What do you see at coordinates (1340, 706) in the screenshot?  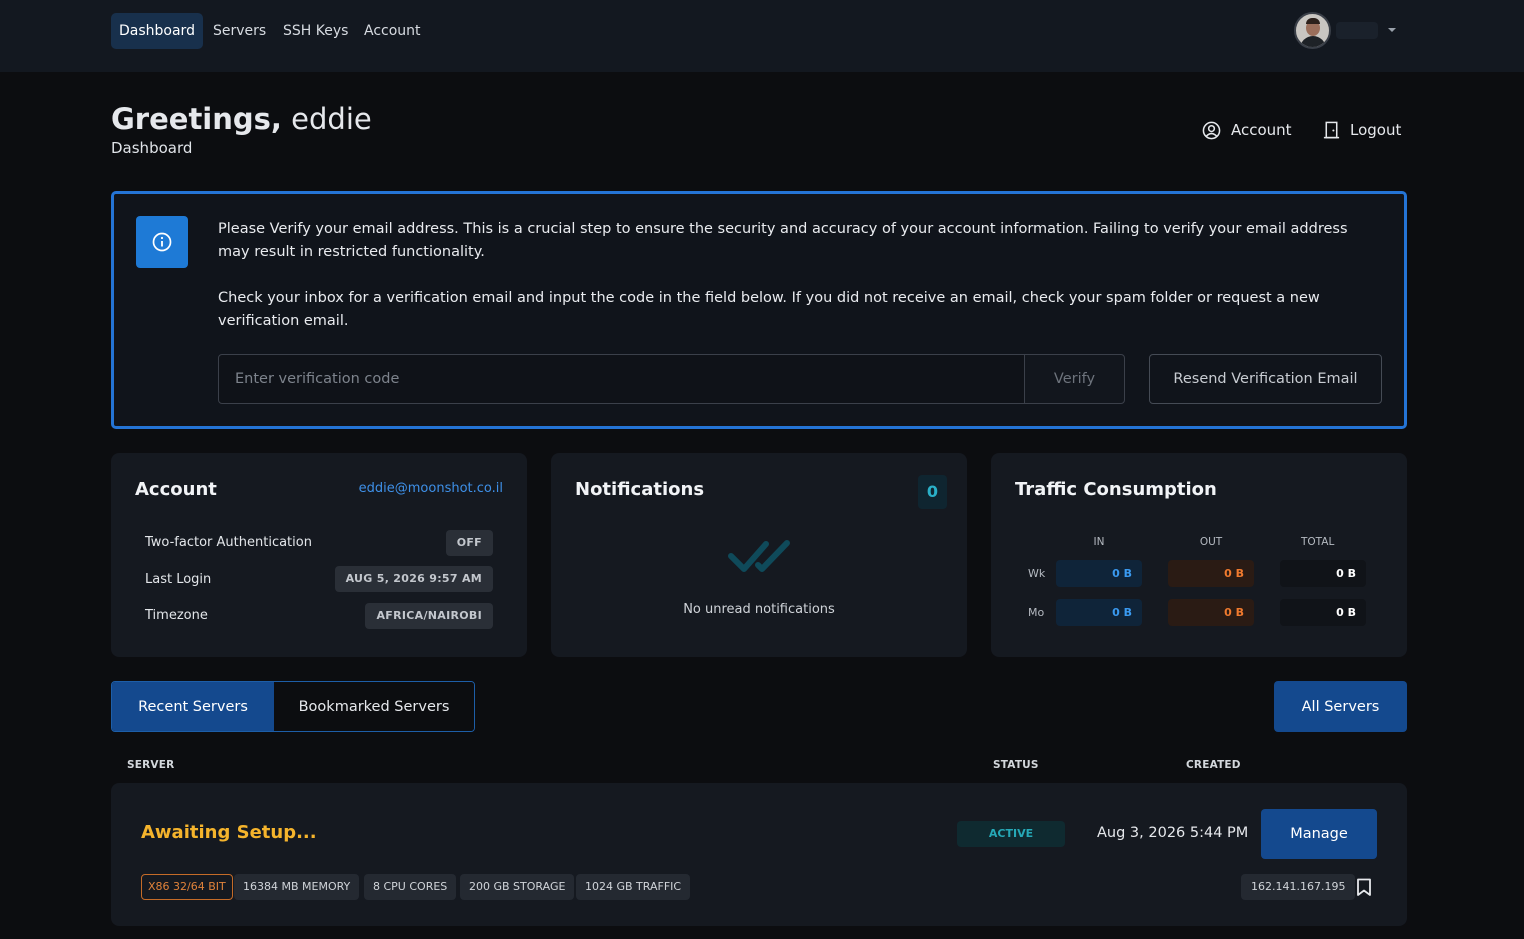 I see `all-servers-button: All Servers` at bounding box center [1340, 706].